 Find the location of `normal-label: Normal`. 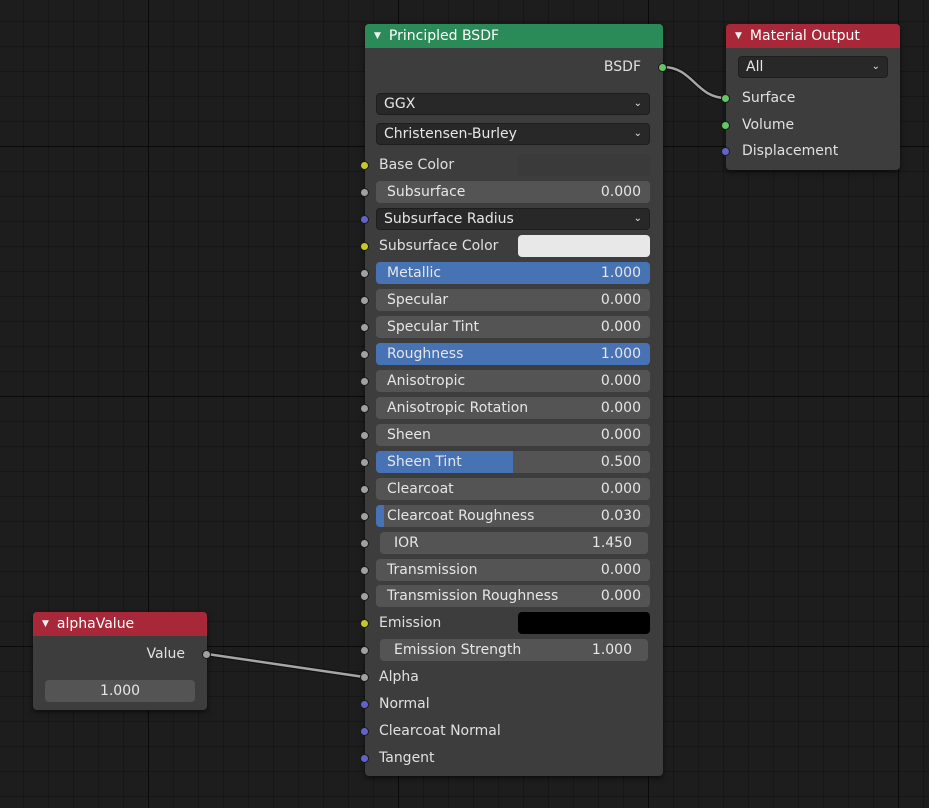

normal-label: Normal is located at coordinates (404, 704).